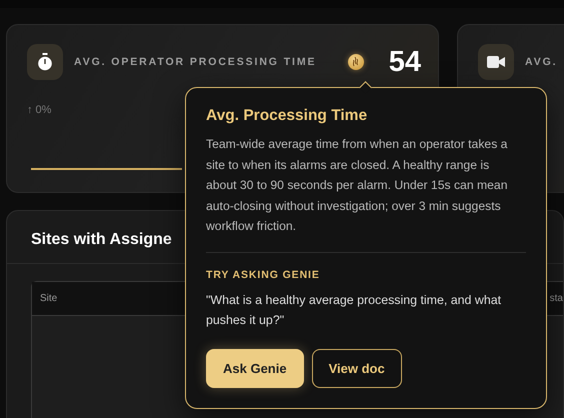 The width and height of the screenshot is (564, 418). What do you see at coordinates (556, 298) in the screenshot?
I see `column-header: sta` at bounding box center [556, 298].